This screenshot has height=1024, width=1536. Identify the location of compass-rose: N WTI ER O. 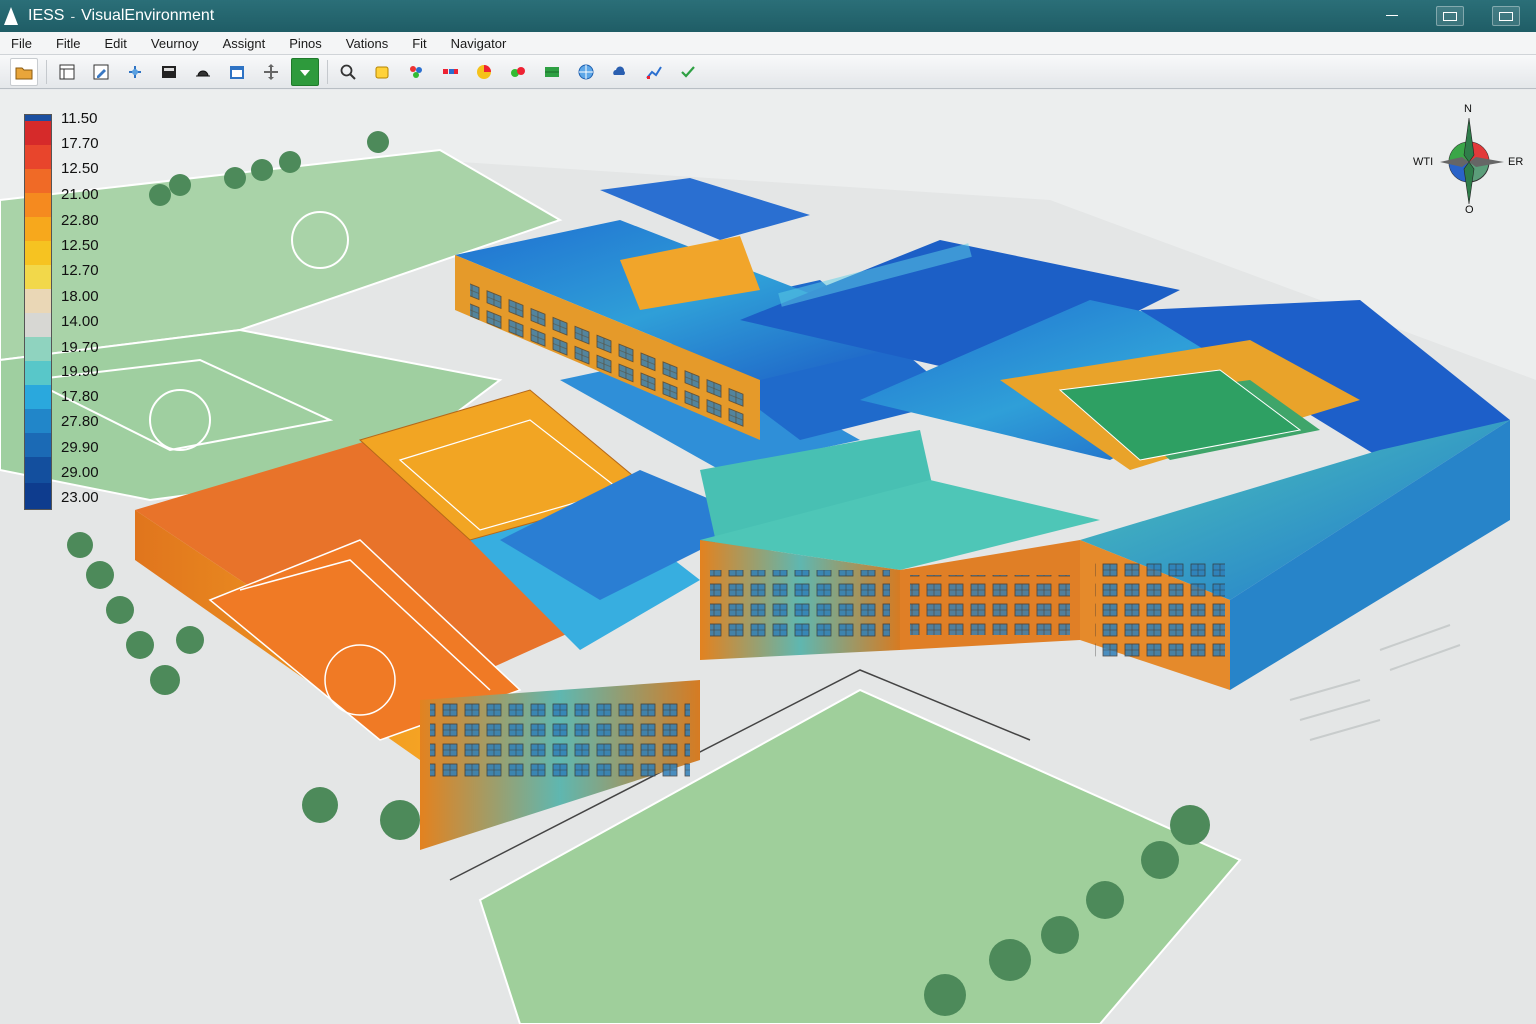
(1470, 160).